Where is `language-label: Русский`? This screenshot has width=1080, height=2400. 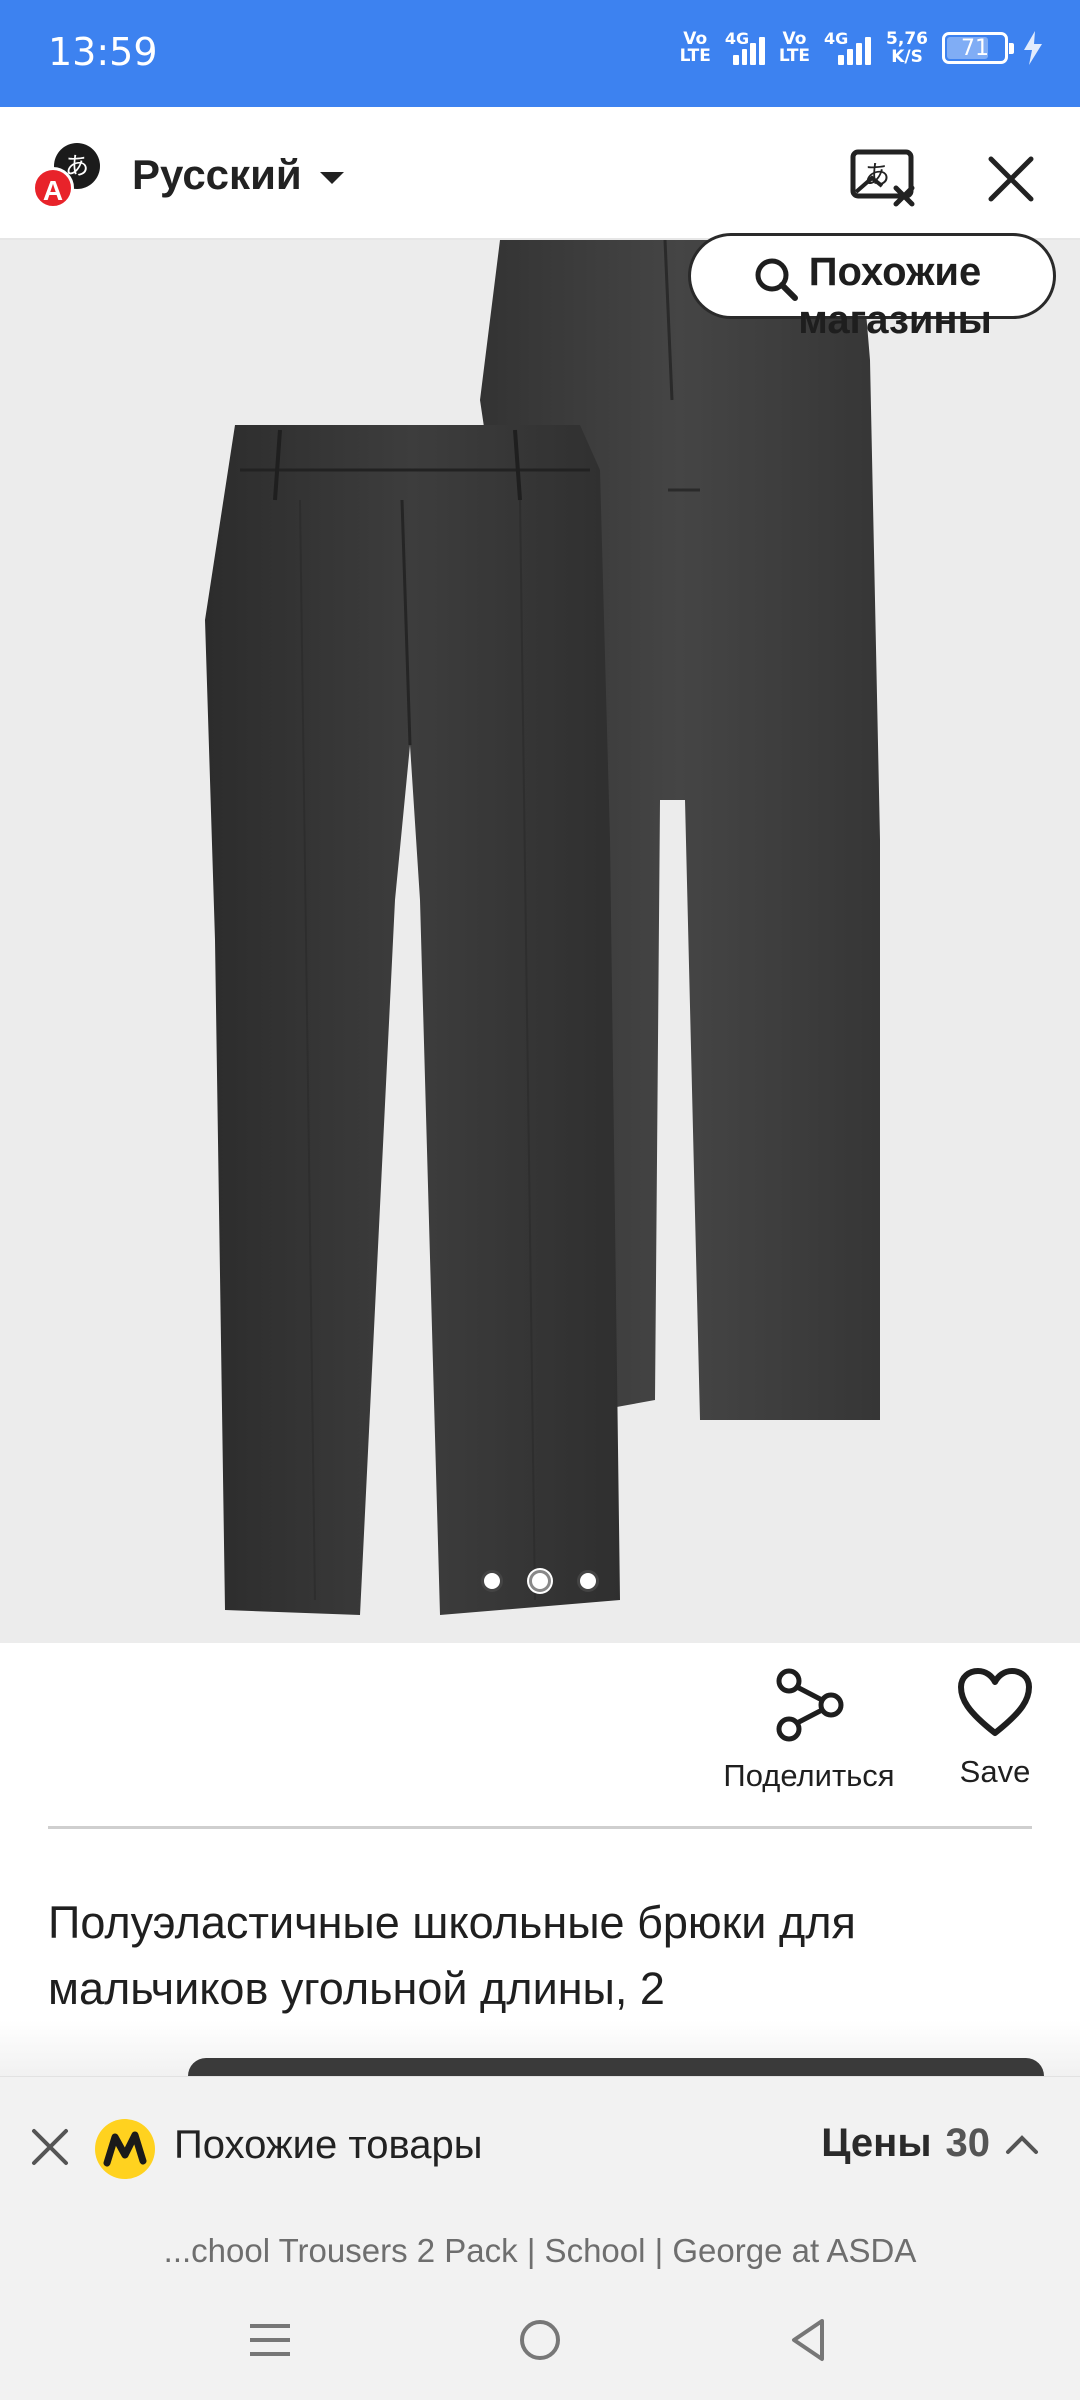
language-label: Русский is located at coordinates (217, 174).